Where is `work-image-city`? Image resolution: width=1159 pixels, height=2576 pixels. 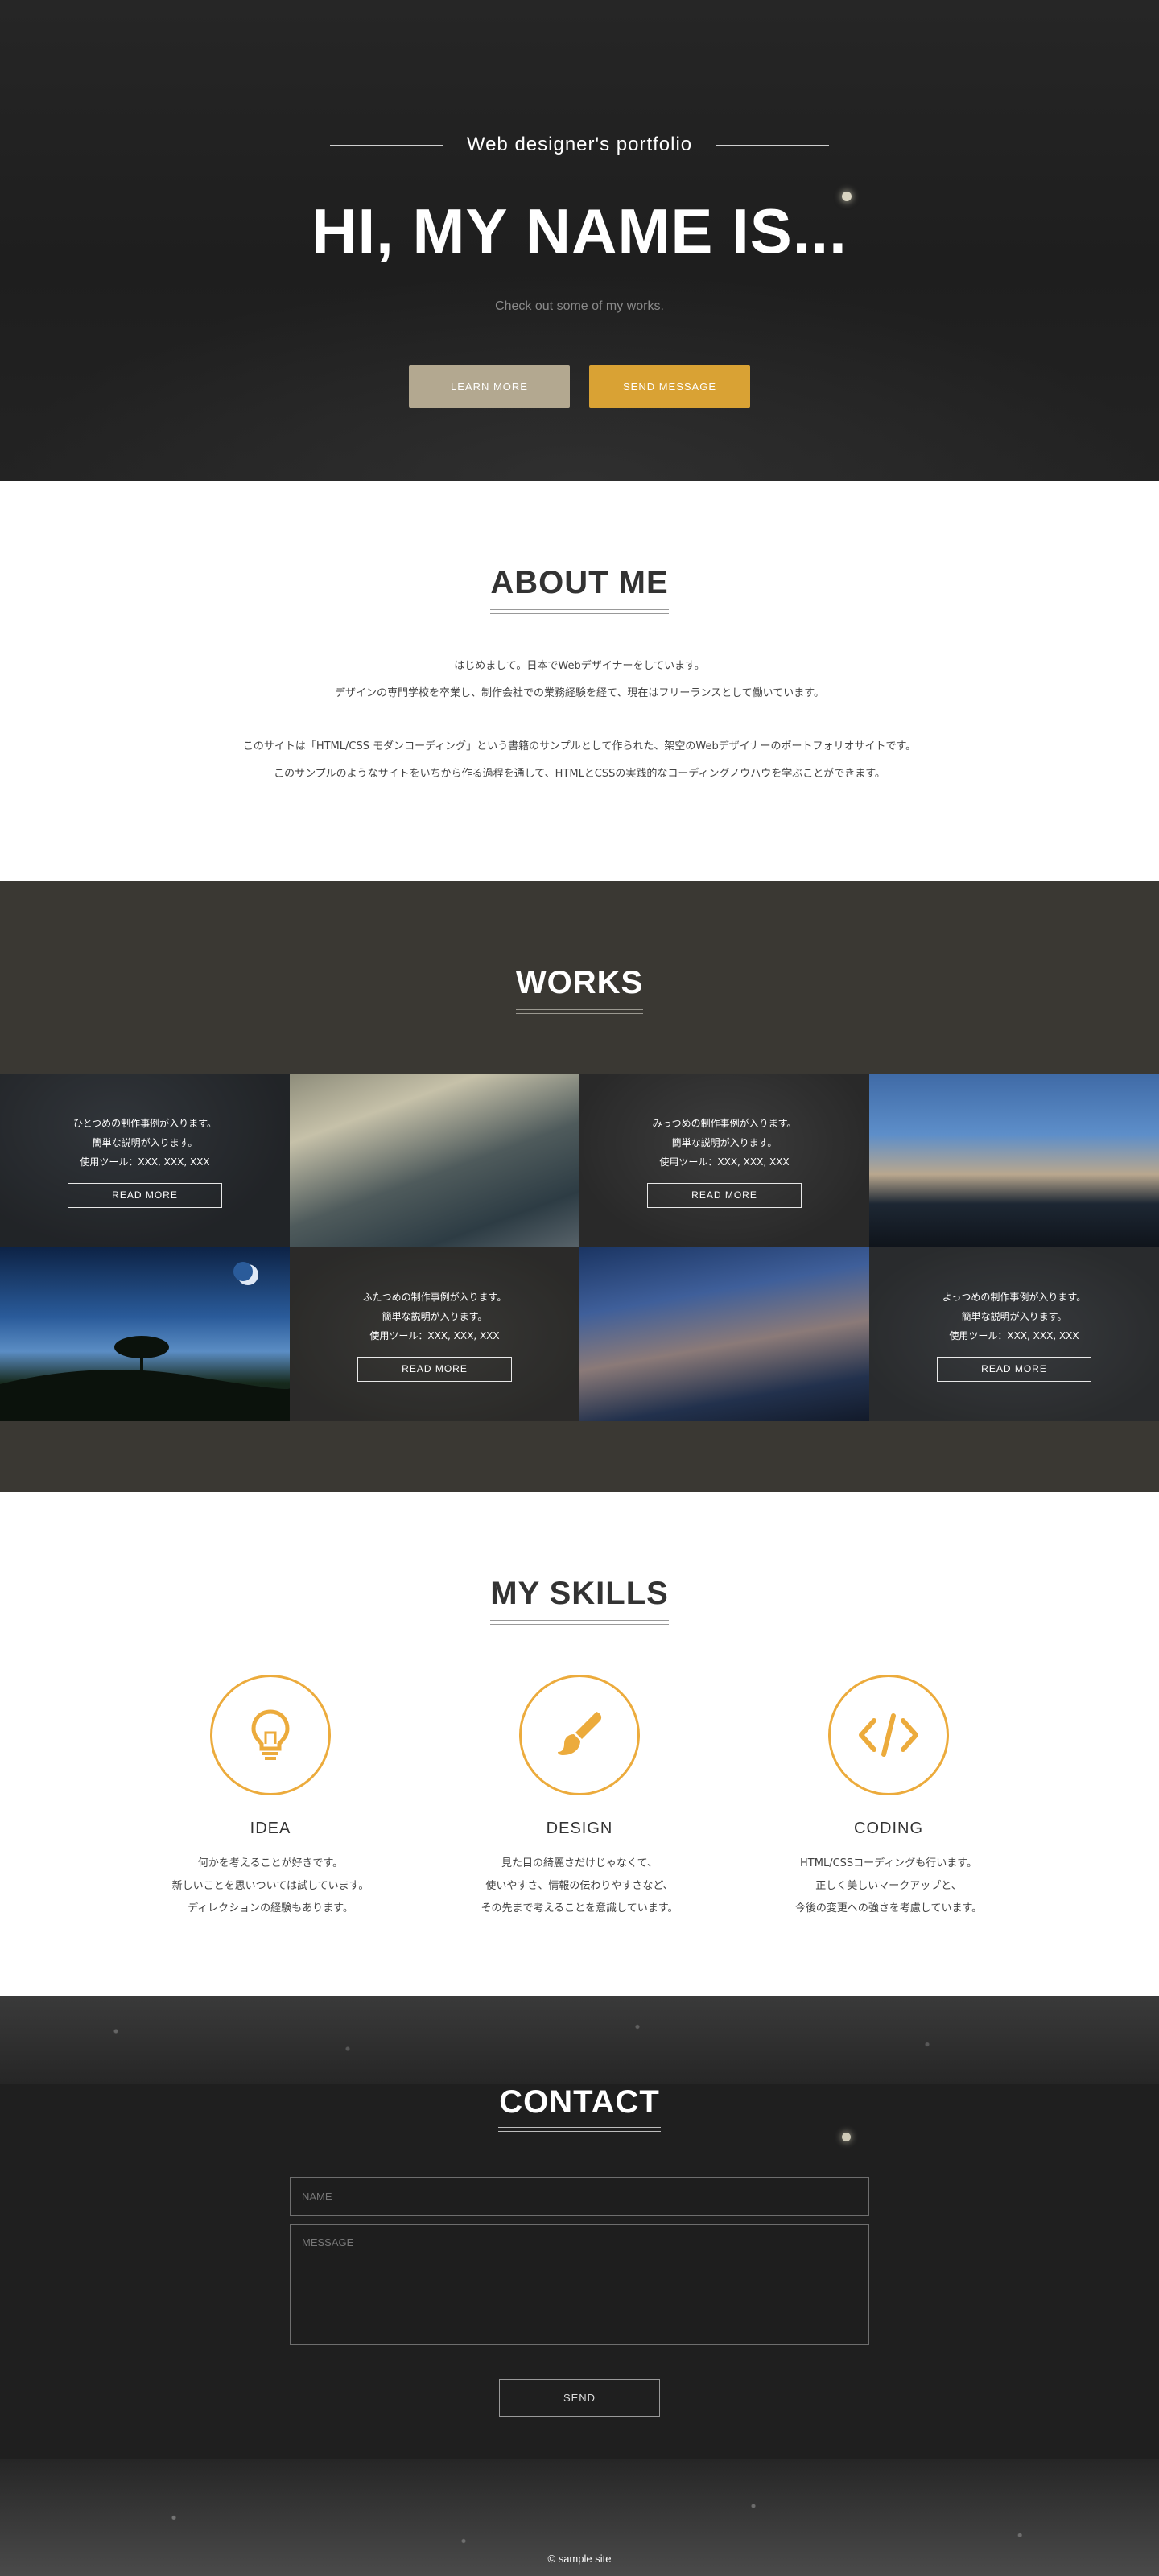
work-image-city is located at coordinates (435, 1160).